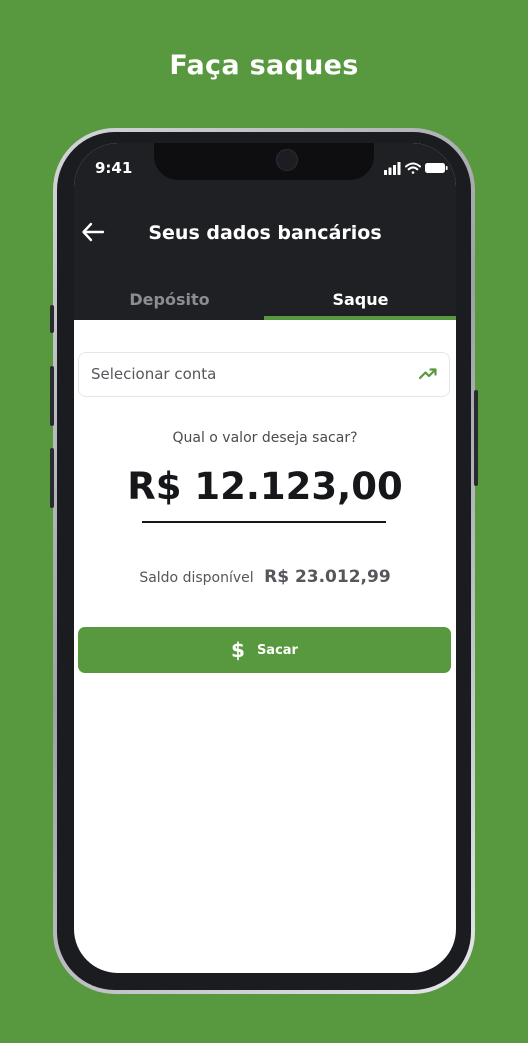  I want to click on side-button-silent, so click(52, 319).